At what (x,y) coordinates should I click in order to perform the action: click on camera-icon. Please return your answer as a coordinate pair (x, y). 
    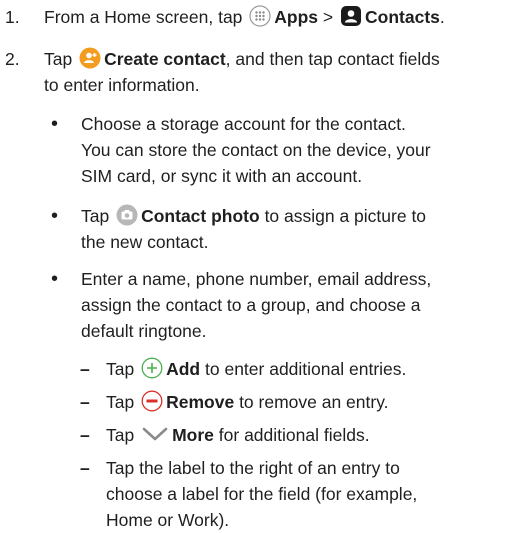
    Looking at the image, I should click on (127, 215).